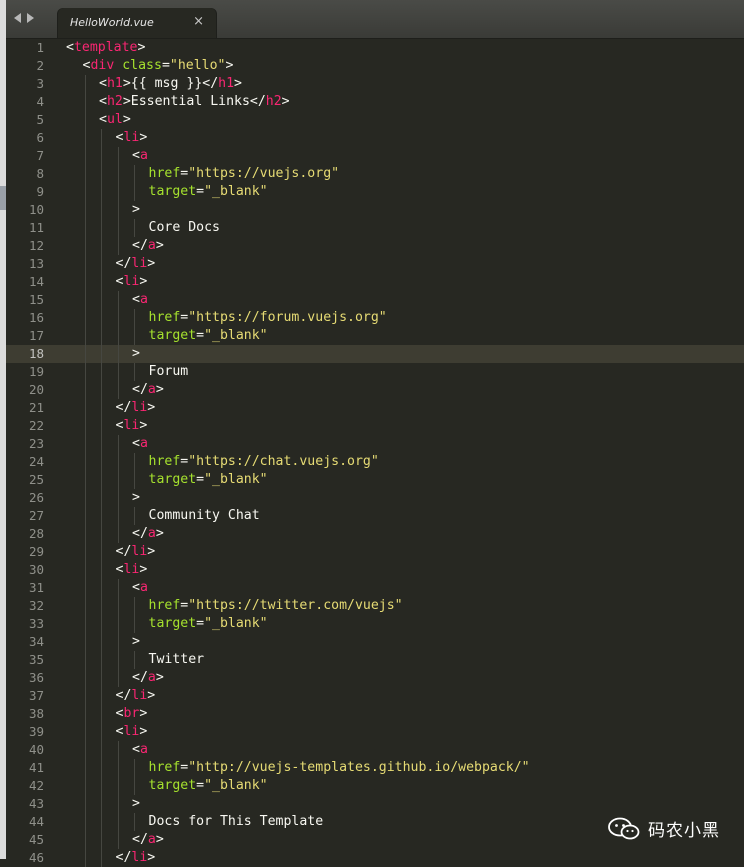 This screenshot has height=867, width=744. I want to click on line-number: 20, so click(36, 389).